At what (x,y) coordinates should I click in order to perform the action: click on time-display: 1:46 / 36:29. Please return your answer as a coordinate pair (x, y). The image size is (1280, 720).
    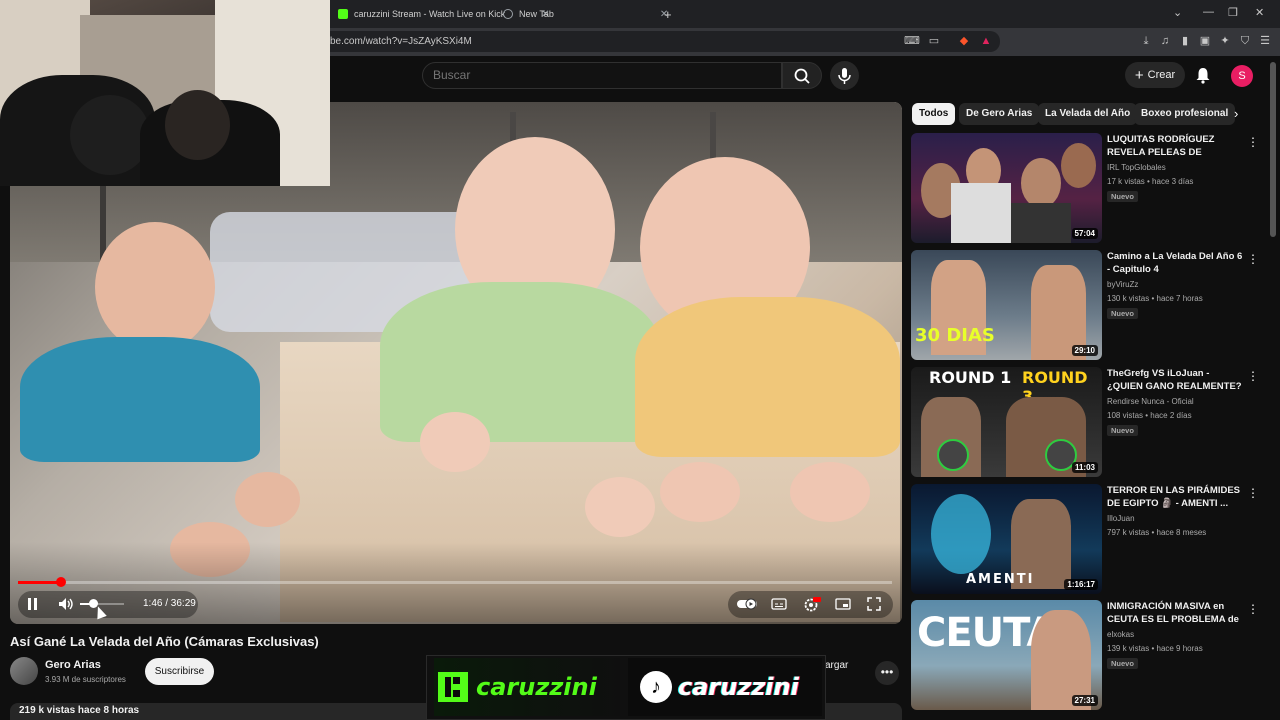
    Looking at the image, I should click on (169, 603).